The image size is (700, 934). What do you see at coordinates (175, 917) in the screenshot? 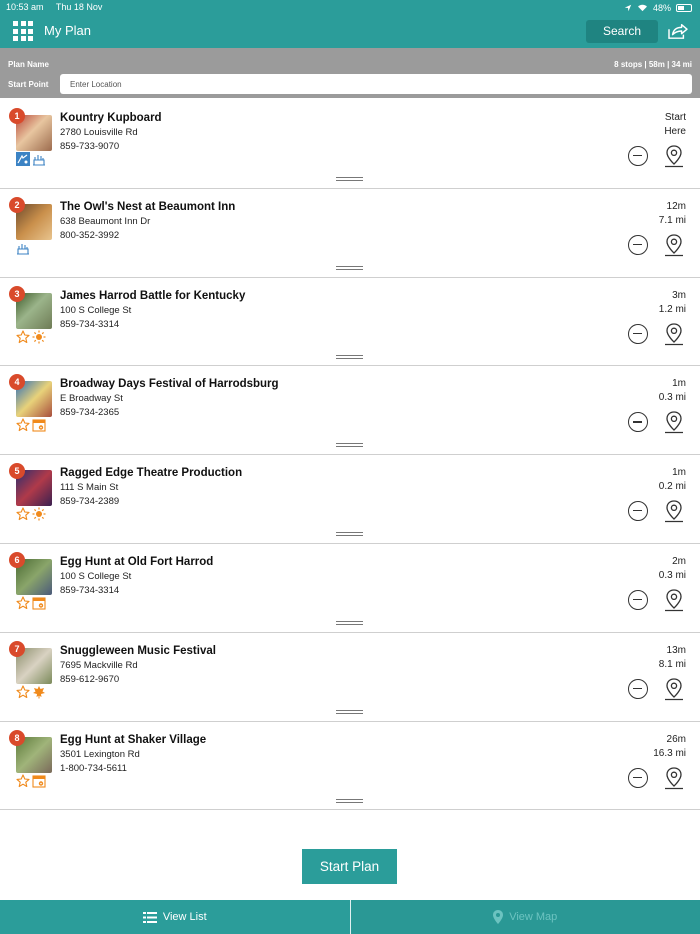
I see `tab-view-list: View List` at bounding box center [175, 917].